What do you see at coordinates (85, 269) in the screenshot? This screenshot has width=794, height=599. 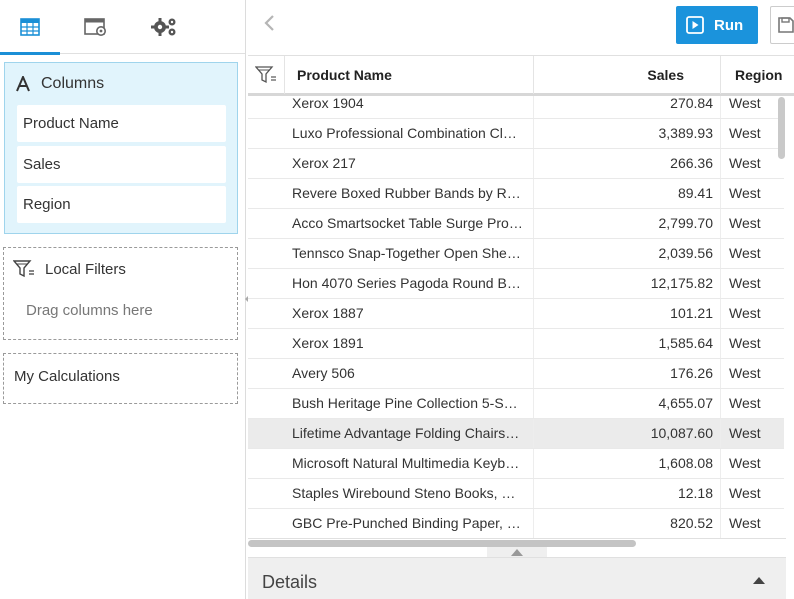 I see `local-filters-label: Local Filters` at bounding box center [85, 269].